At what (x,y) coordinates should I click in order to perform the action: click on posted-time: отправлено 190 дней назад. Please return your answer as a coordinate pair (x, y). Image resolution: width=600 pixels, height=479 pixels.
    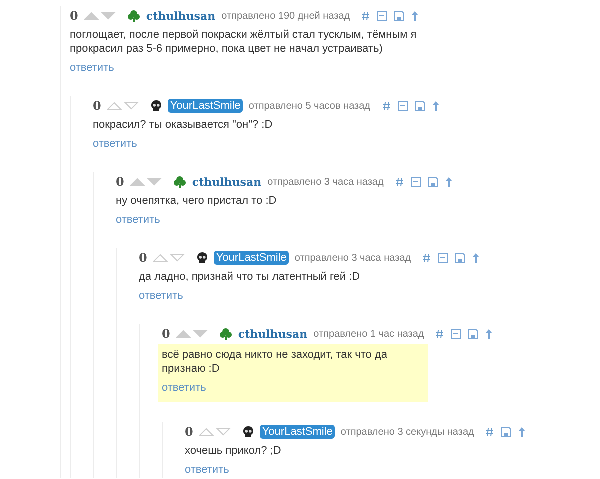
    Looking at the image, I should click on (286, 16).